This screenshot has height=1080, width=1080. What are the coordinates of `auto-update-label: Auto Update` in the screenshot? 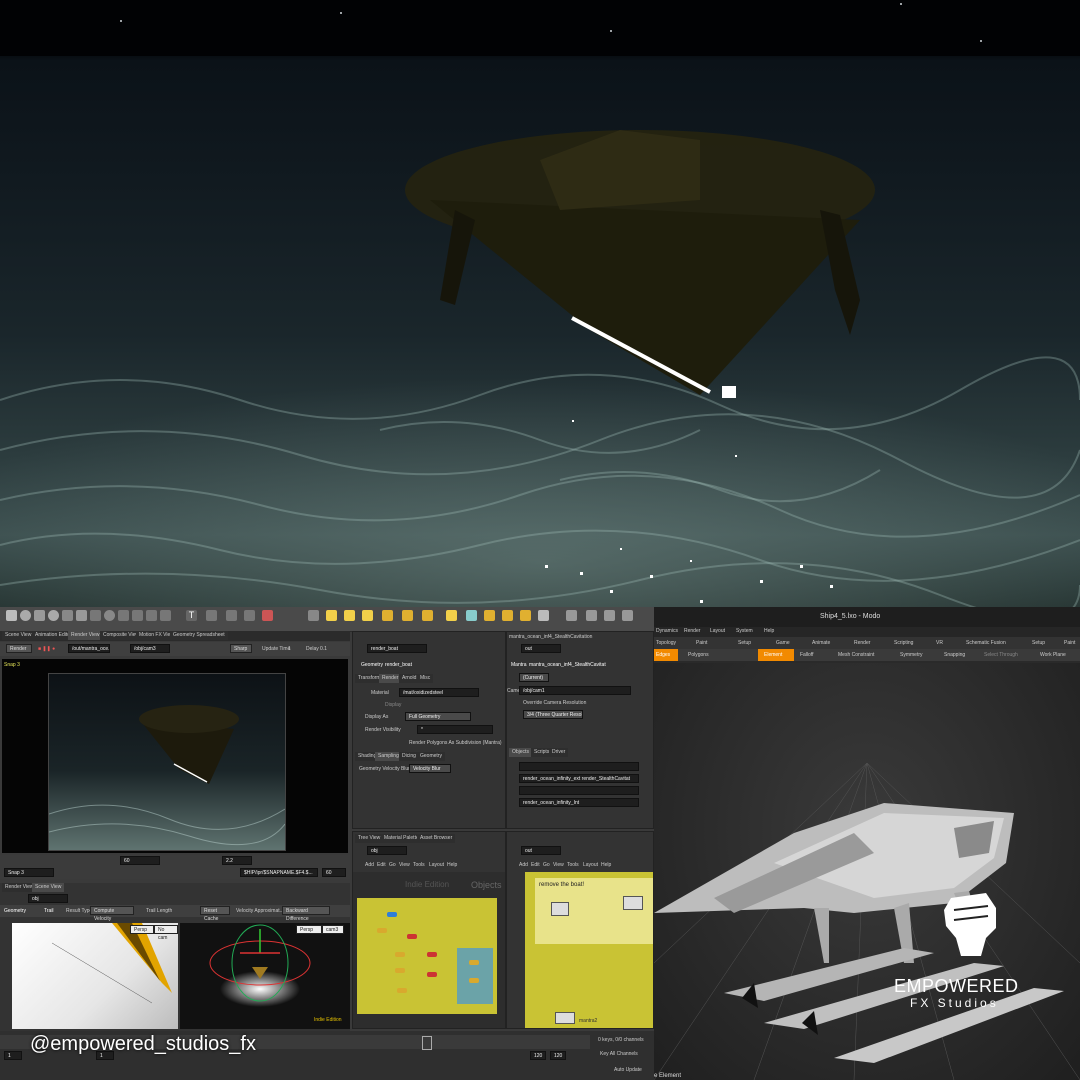 It's located at (628, 1070).